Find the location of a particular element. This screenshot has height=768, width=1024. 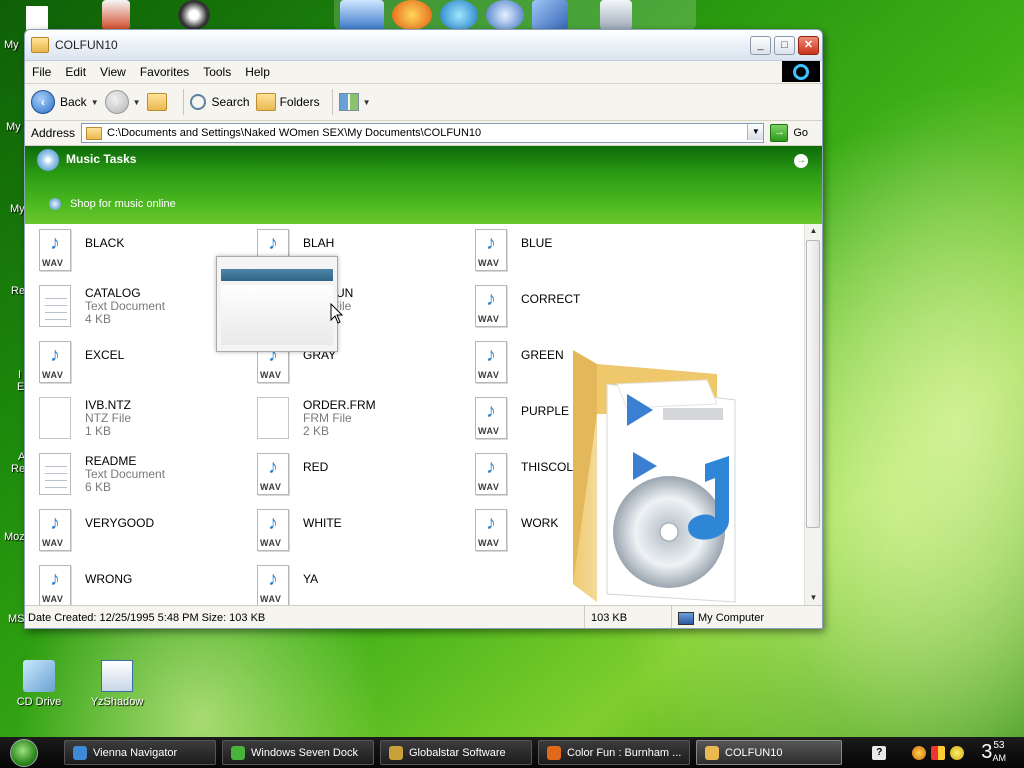

taskbar-button-globalstar-software: Globalstar Software is located at coordinates (456, 752).